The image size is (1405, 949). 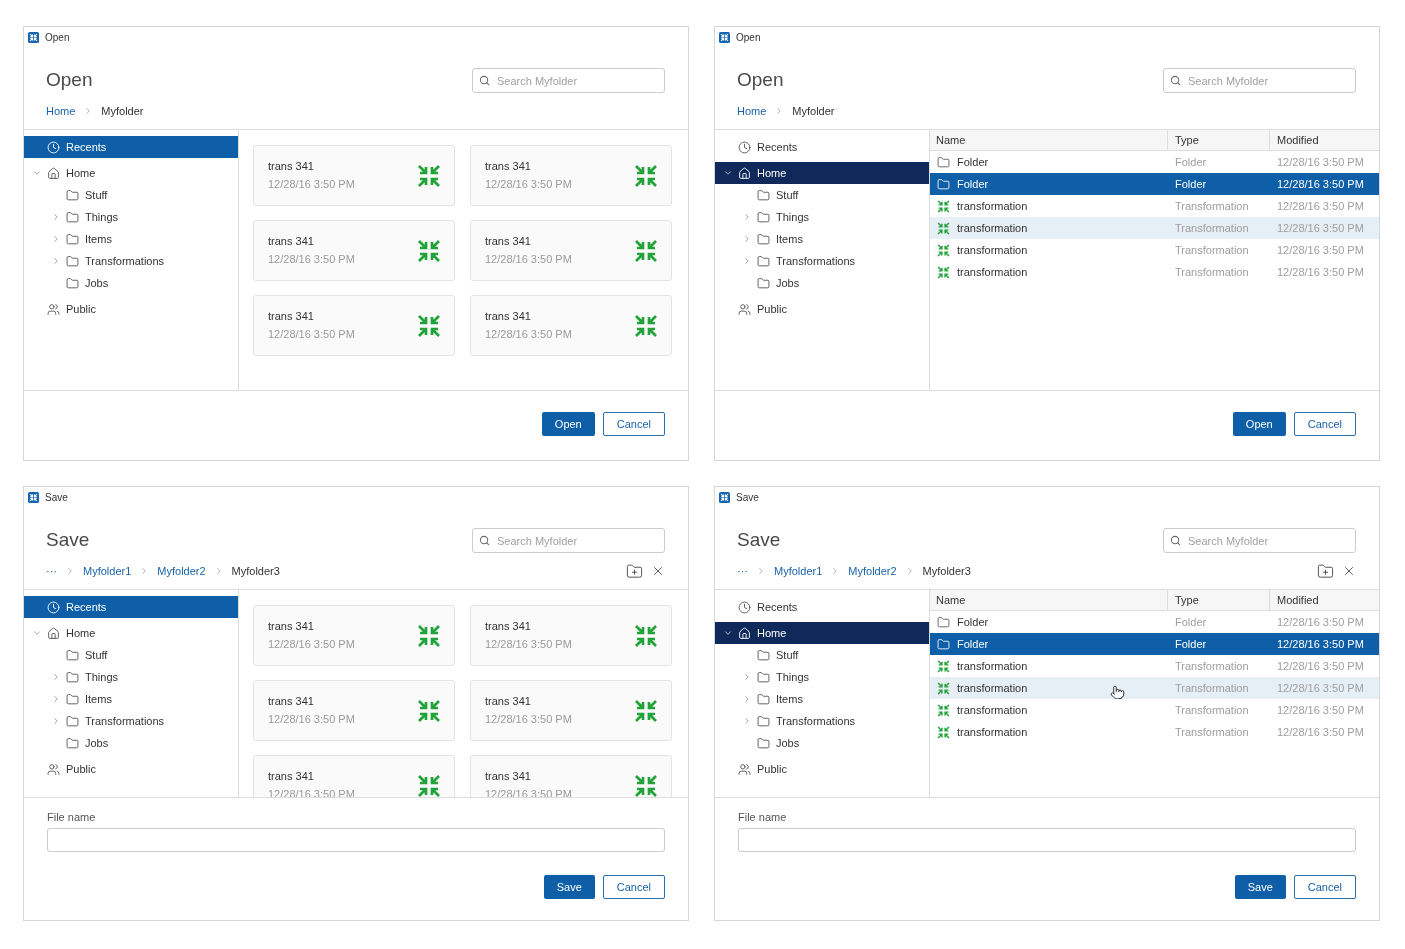 I want to click on window-title: Open, so click(x=748, y=37).